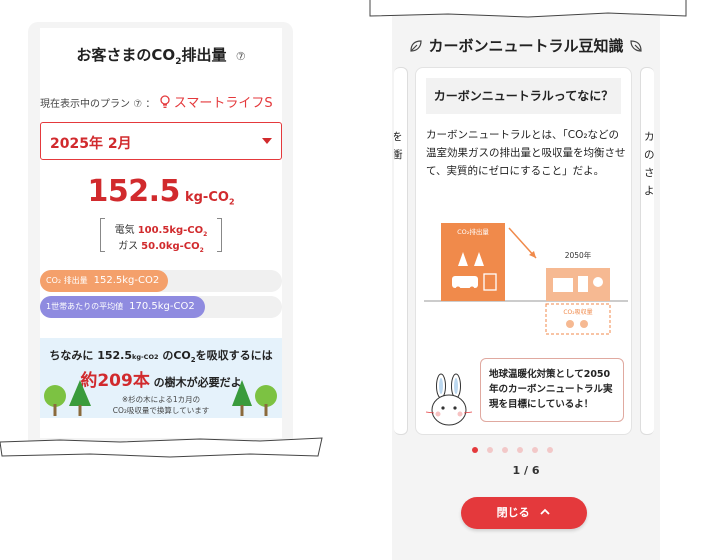 Image resolution: width=705 pixels, height=560 pixels. I want to click on total-unit-subscript: 2, so click(231, 202).